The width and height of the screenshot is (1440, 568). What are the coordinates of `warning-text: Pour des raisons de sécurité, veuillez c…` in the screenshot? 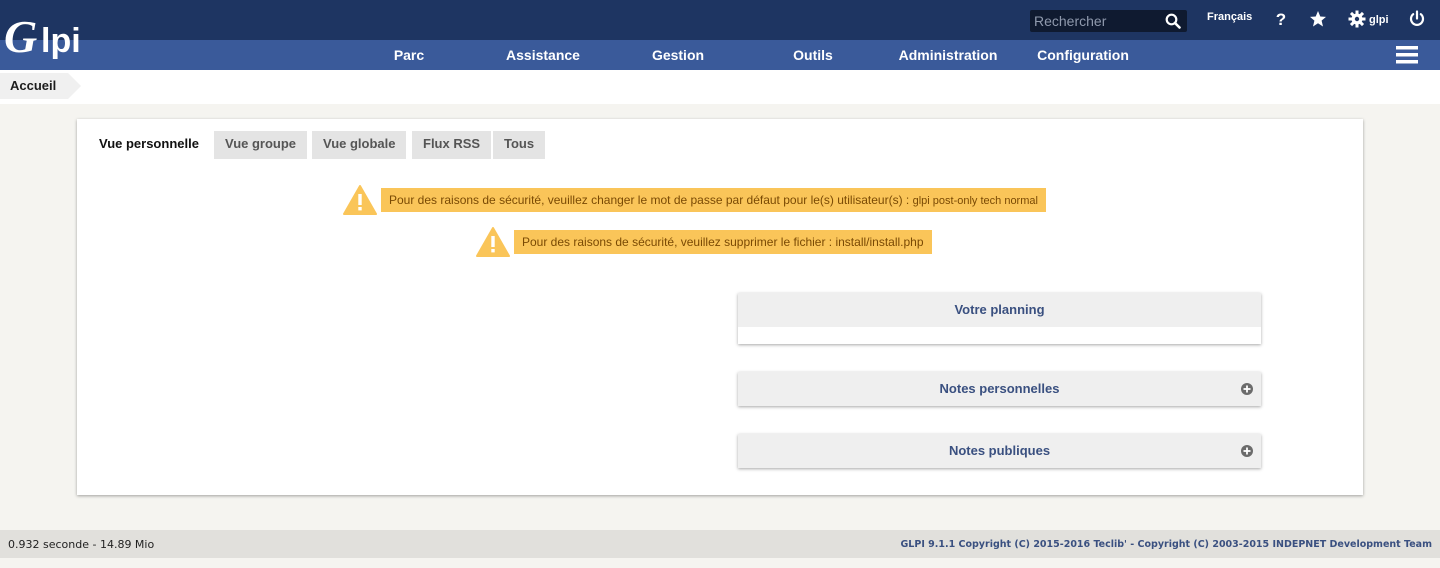 It's located at (649, 200).